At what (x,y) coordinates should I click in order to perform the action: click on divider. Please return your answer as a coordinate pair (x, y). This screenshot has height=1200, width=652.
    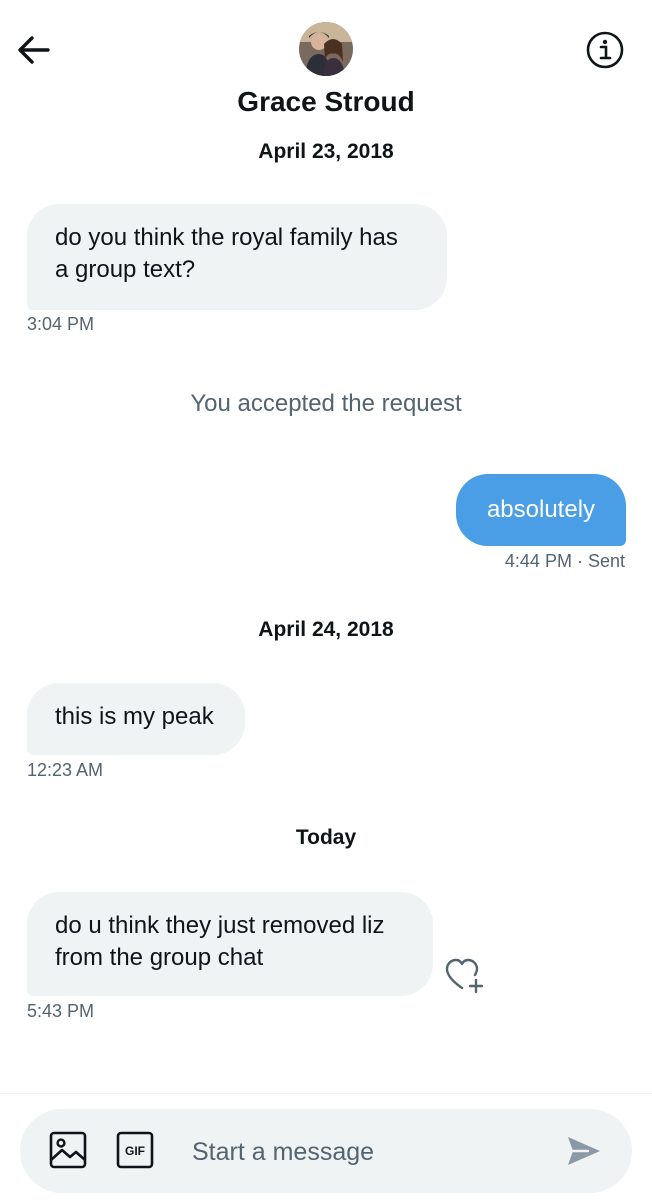
    Looking at the image, I should click on (326, 1093).